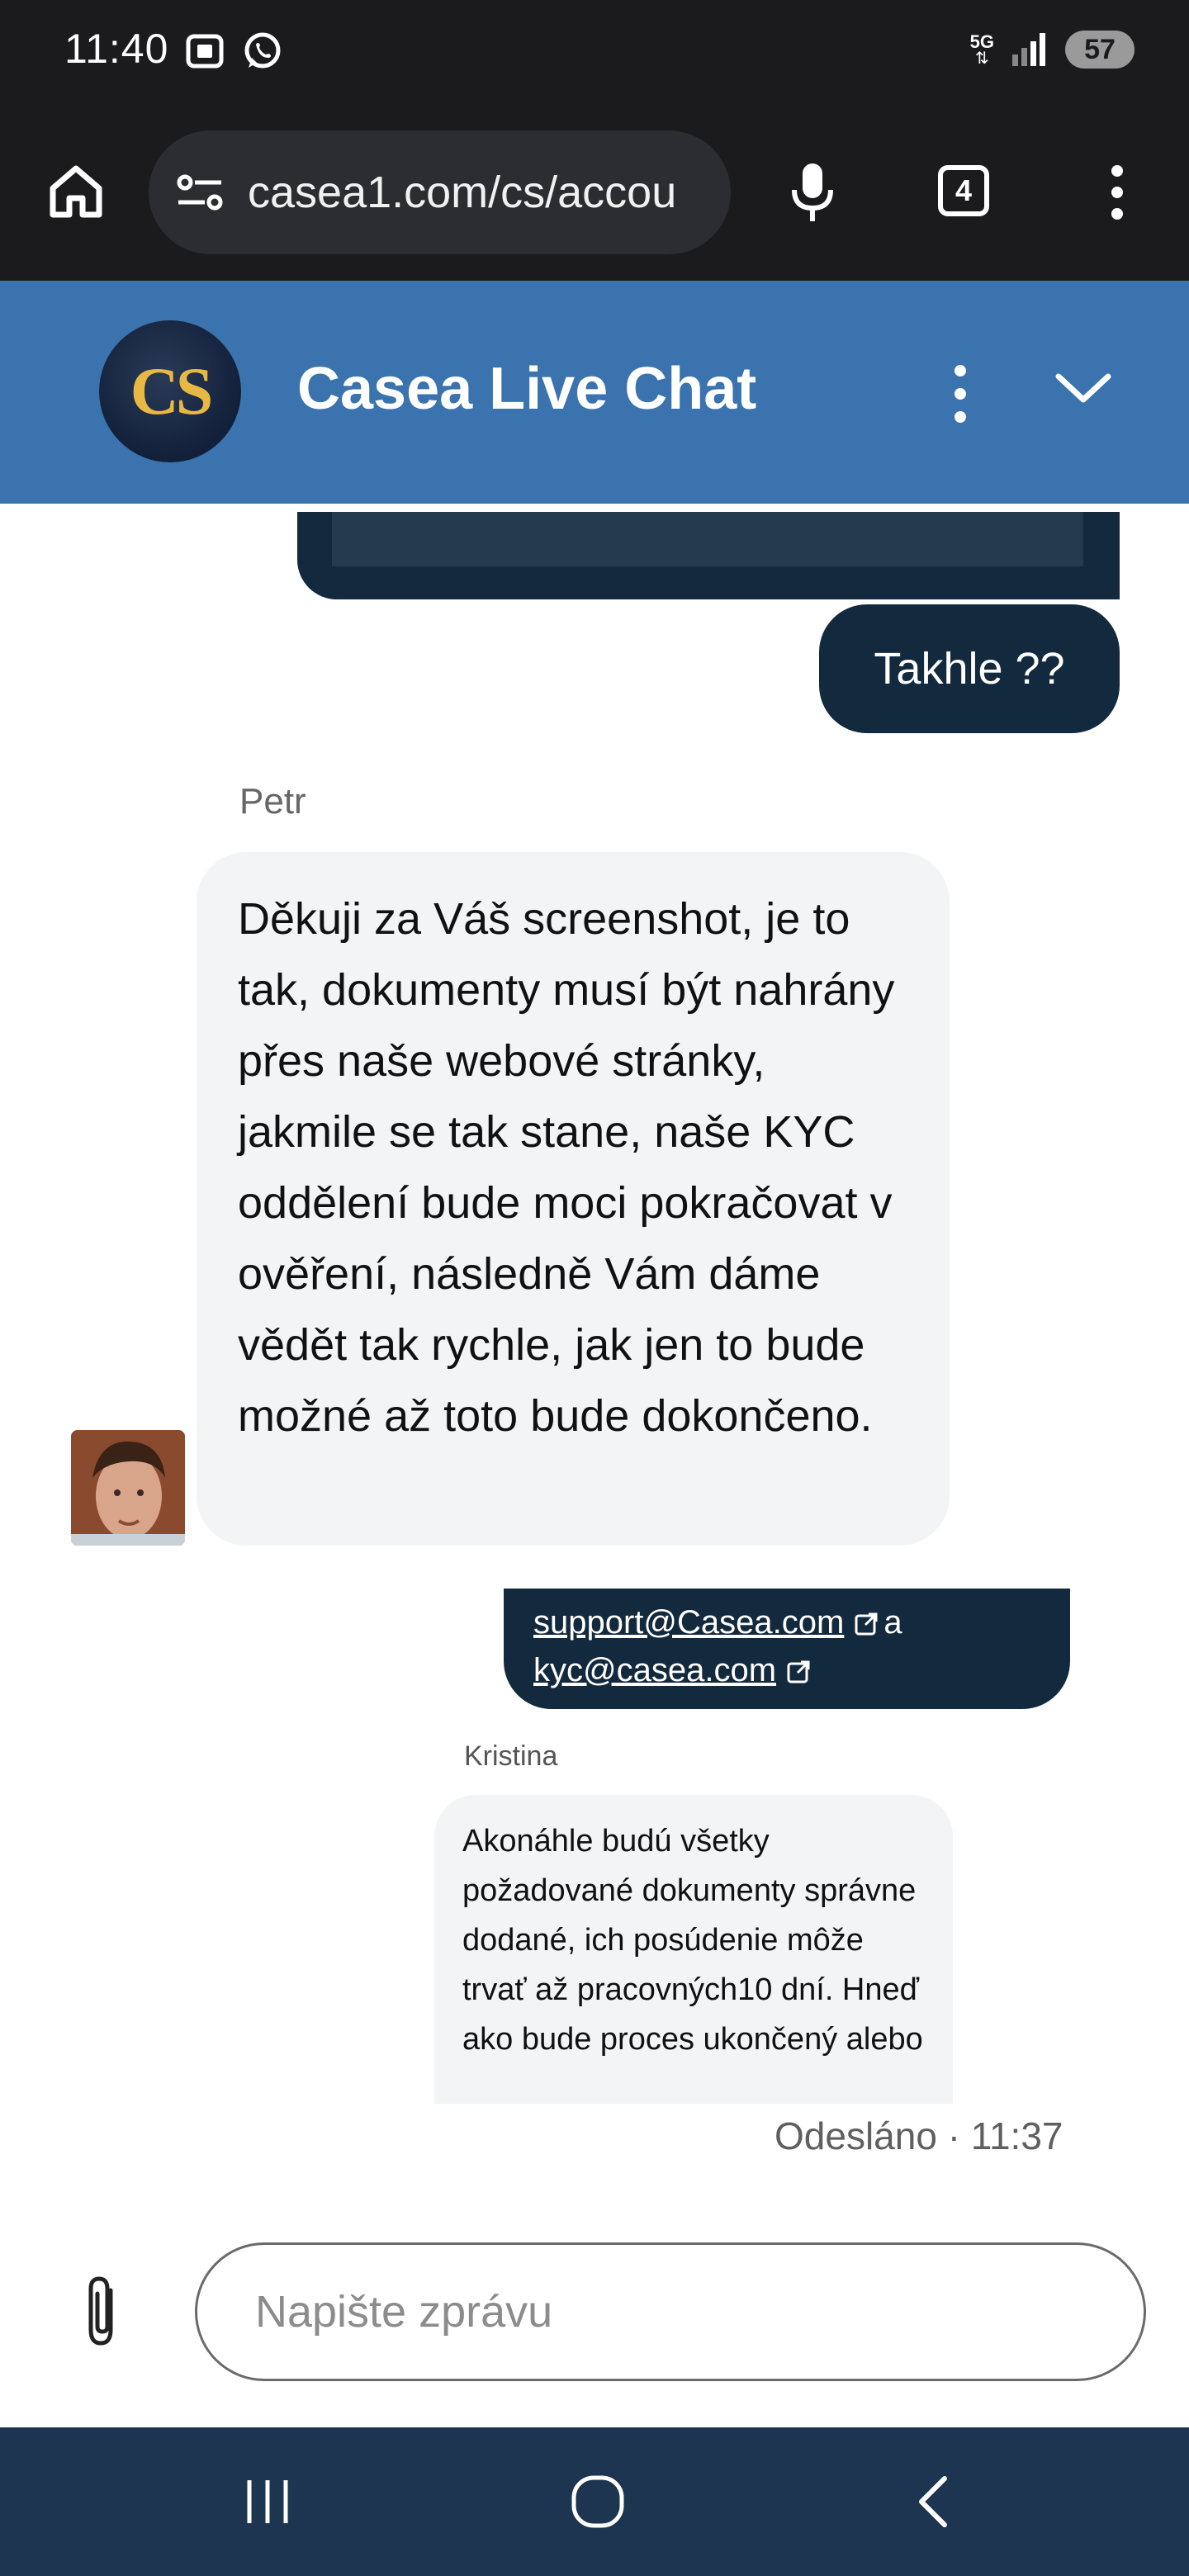 This screenshot has width=1189, height=2576. What do you see at coordinates (1083, 389) in the screenshot?
I see `minimize-chevron-icon` at bounding box center [1083, 389].